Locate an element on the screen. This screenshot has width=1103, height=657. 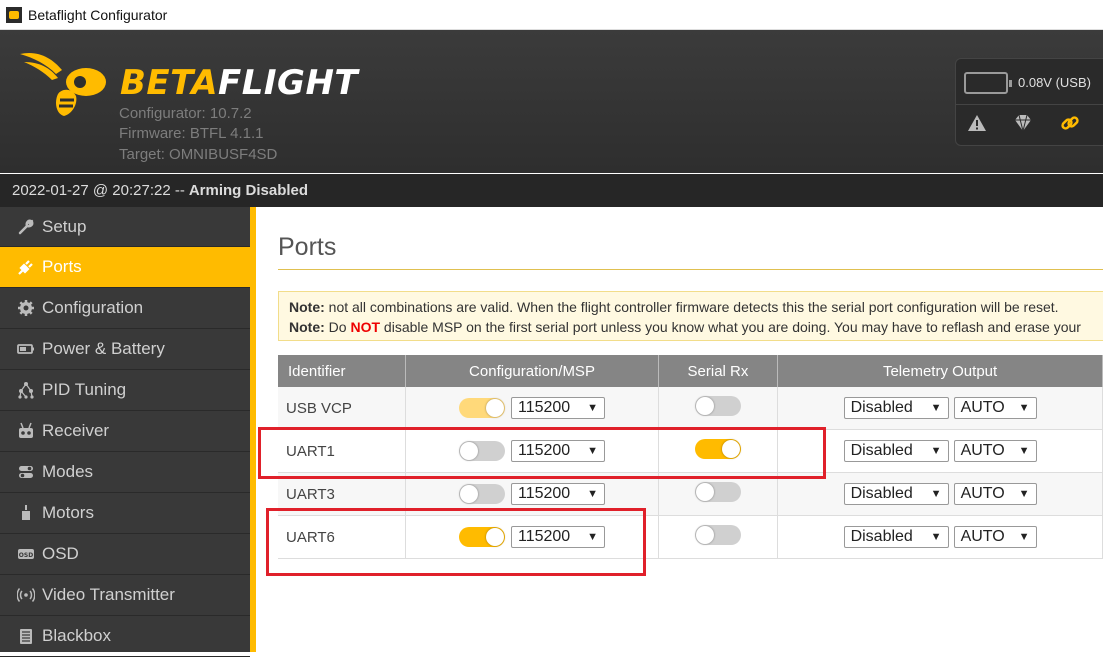
voltage-readout: 0.08V (USB) is located at coordinates (1054, 82).